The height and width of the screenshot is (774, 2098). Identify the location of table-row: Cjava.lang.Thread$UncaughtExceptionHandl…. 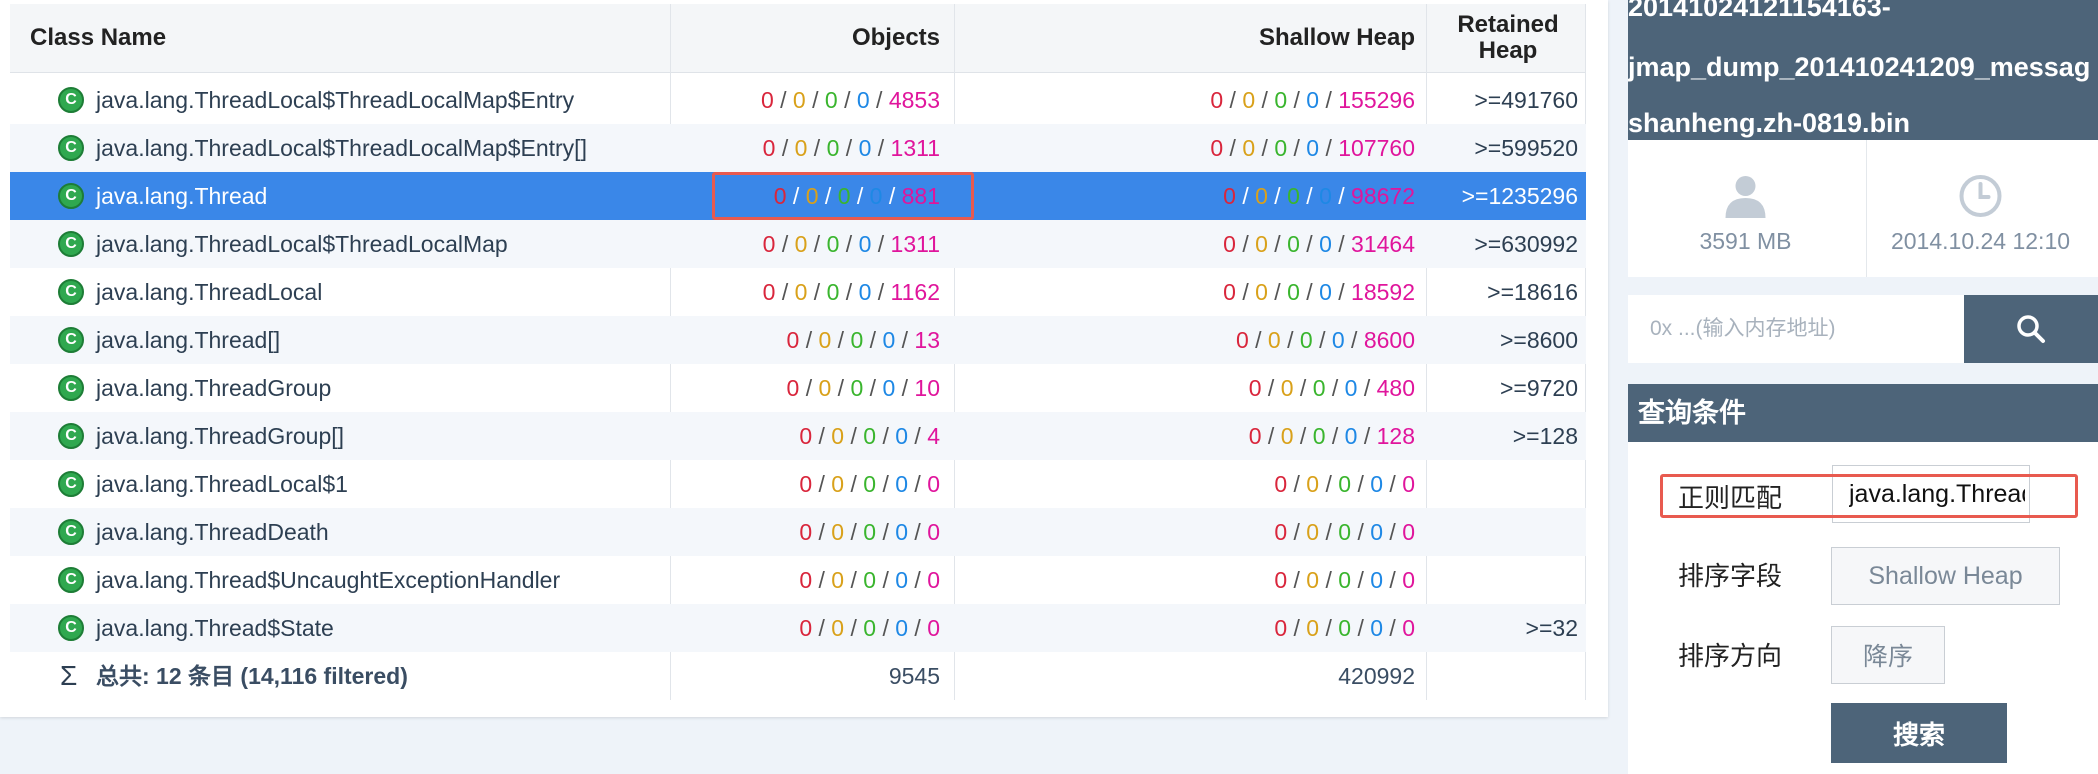
(798, 580).